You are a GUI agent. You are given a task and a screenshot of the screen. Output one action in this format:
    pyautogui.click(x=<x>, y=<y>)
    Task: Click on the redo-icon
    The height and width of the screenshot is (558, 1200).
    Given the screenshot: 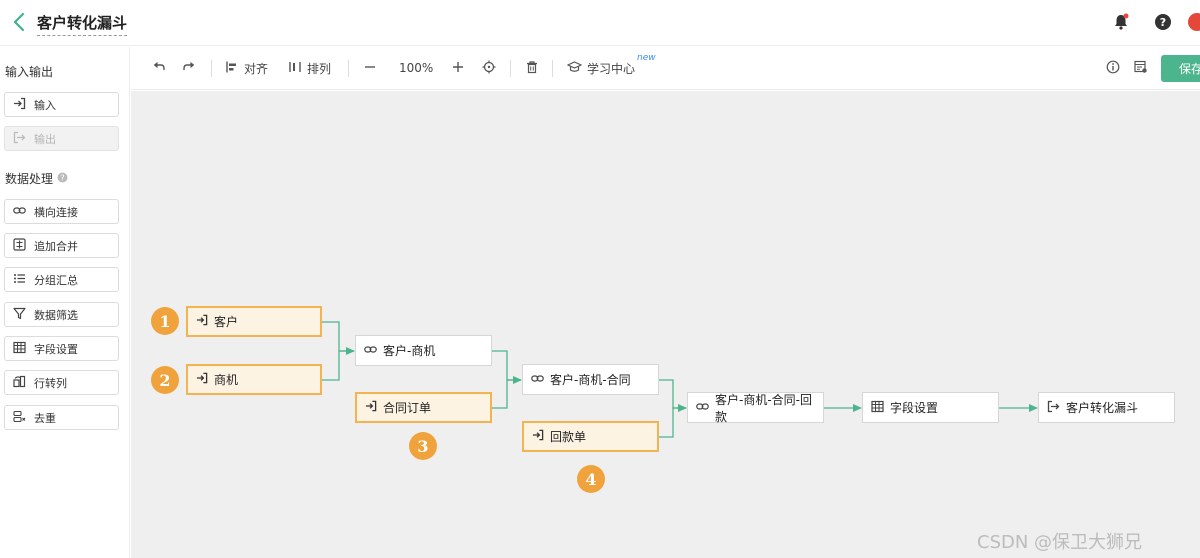 What is the action you would take?
    pyautogui.click(x=189, y=68)
    